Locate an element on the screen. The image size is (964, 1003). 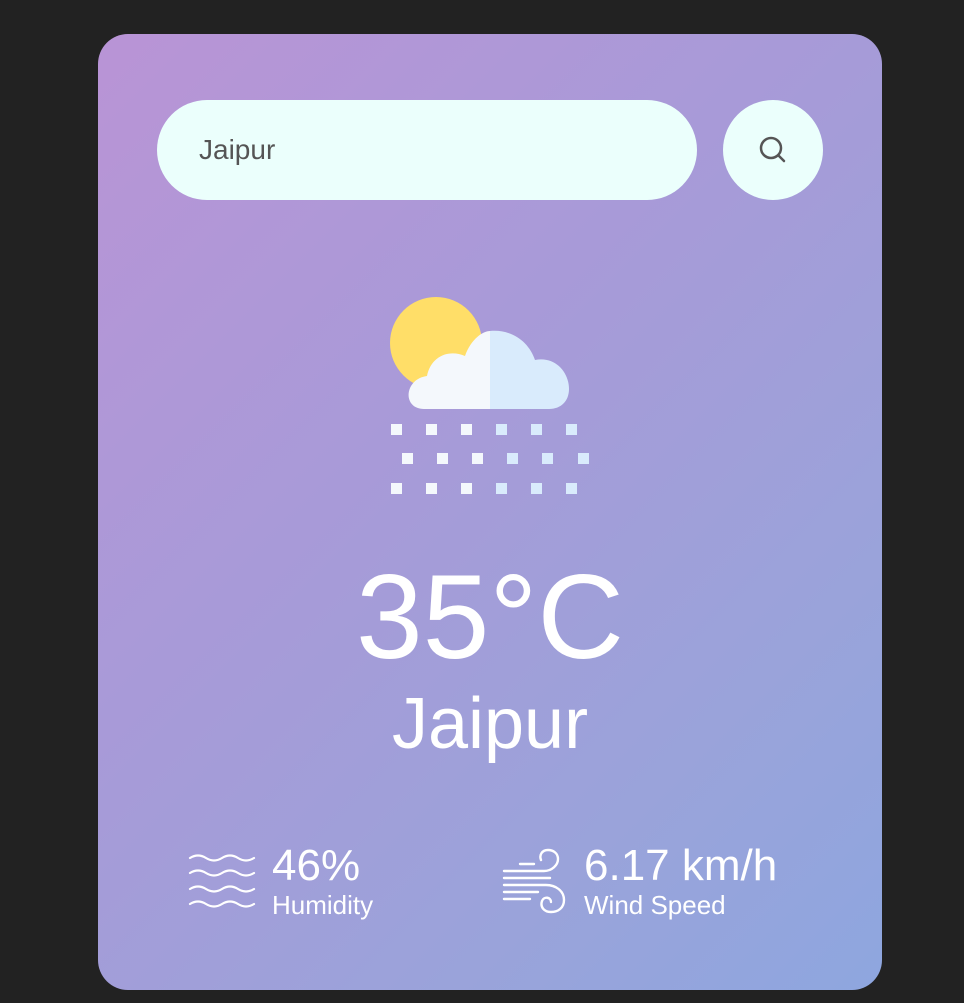
search-icon is located at coordinates (772, 149).